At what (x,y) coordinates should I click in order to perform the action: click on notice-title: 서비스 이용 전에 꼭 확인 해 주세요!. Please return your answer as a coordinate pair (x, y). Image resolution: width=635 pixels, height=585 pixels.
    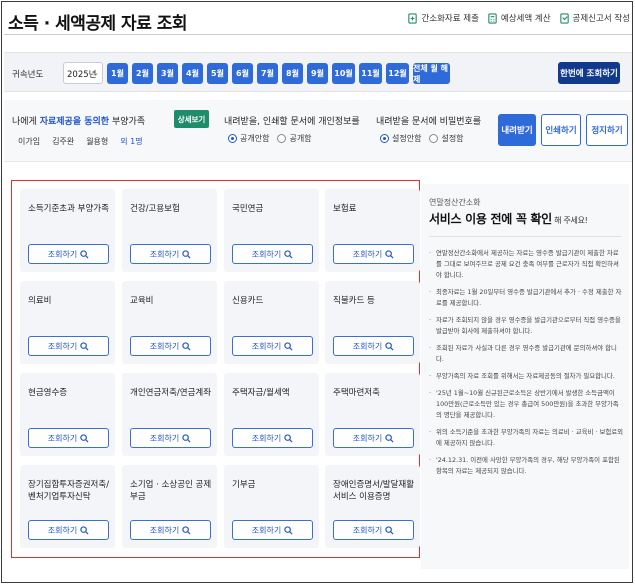
    Looking at the image, I should click on (508, 219).